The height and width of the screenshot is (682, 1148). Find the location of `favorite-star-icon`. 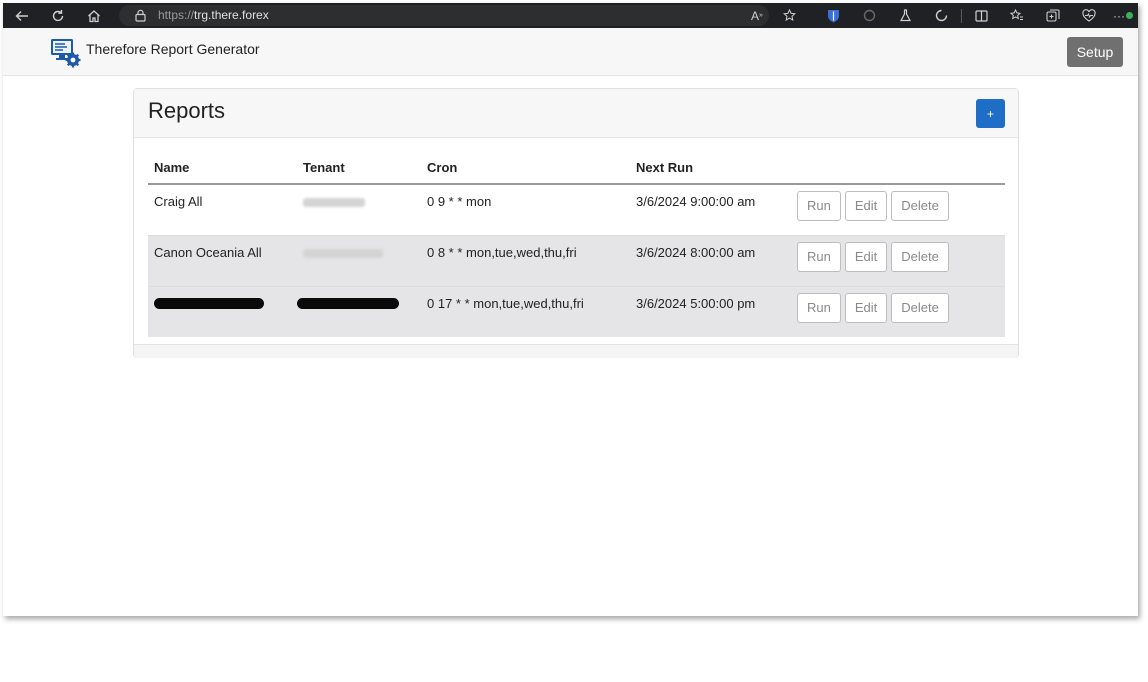

favorite-star-icon is located at coordinates (789, 15).